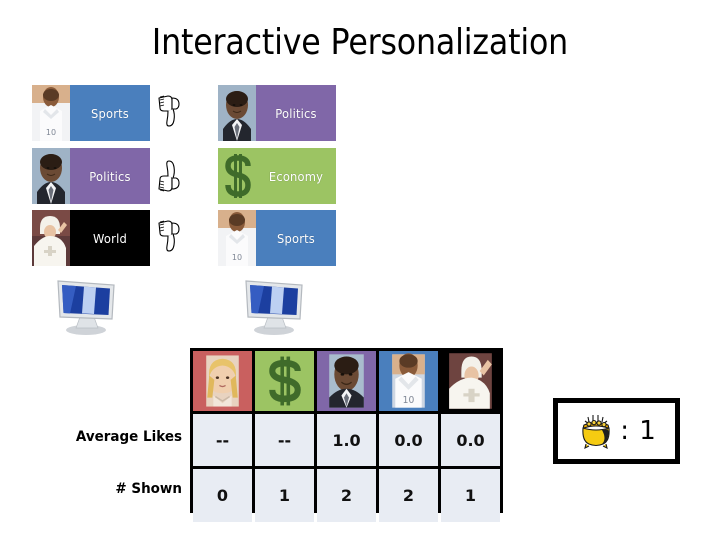 This screenshot has width=720, height=540. Describe the element at coordinates (237, 176) in the screenshot. I see `dollar-sign-thumb` at that location.